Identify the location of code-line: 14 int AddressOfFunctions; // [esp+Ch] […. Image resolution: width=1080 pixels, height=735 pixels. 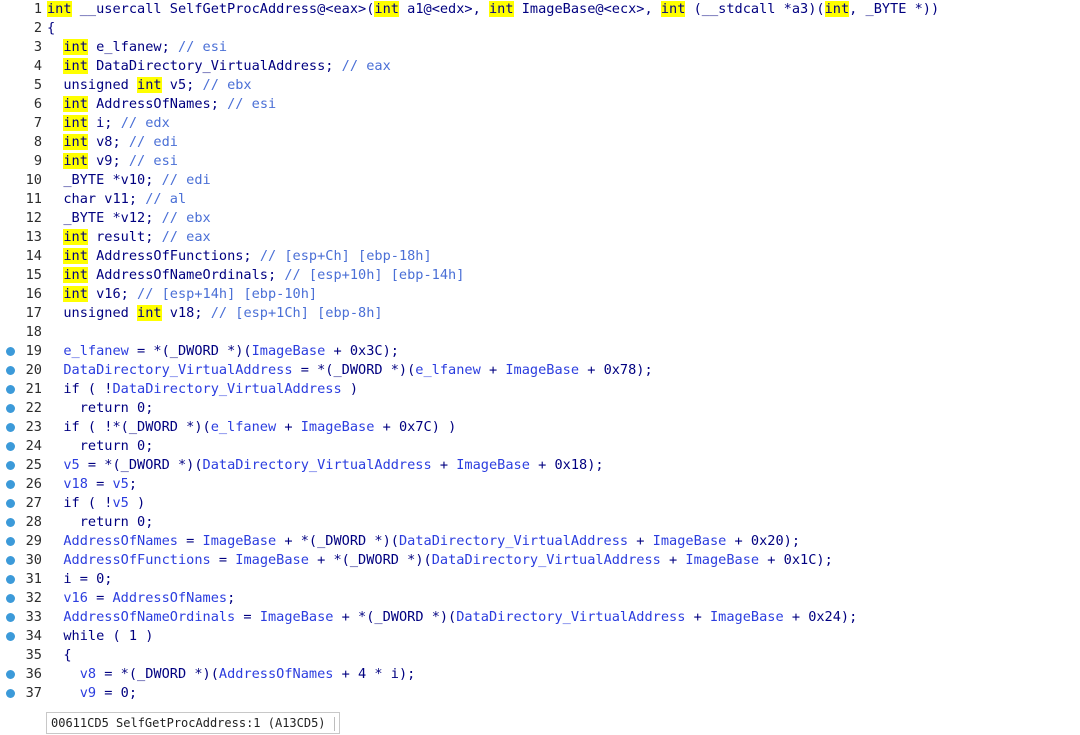
(540, 256).